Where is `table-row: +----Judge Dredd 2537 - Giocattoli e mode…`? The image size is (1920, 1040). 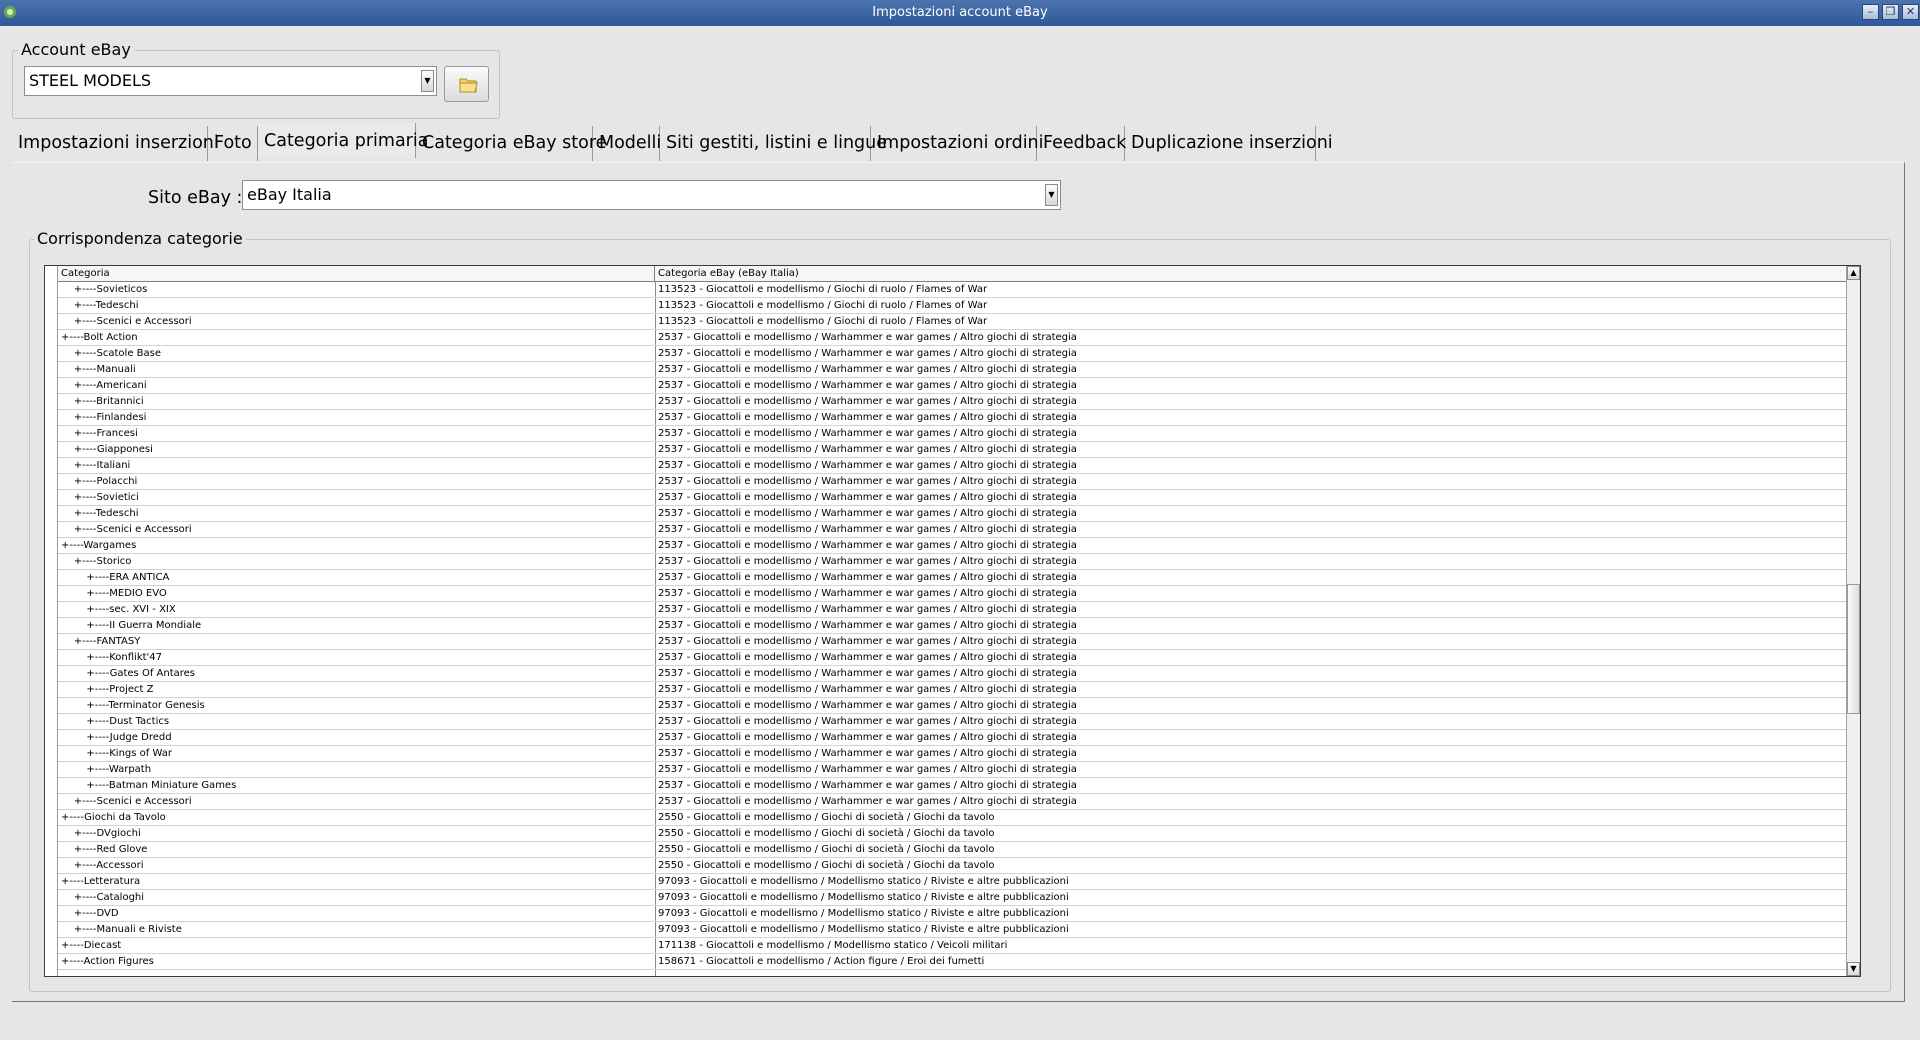
table-row: +----Judge Dredd 2537 - Giocattoli e mode… is located at coordinates (953, 738).